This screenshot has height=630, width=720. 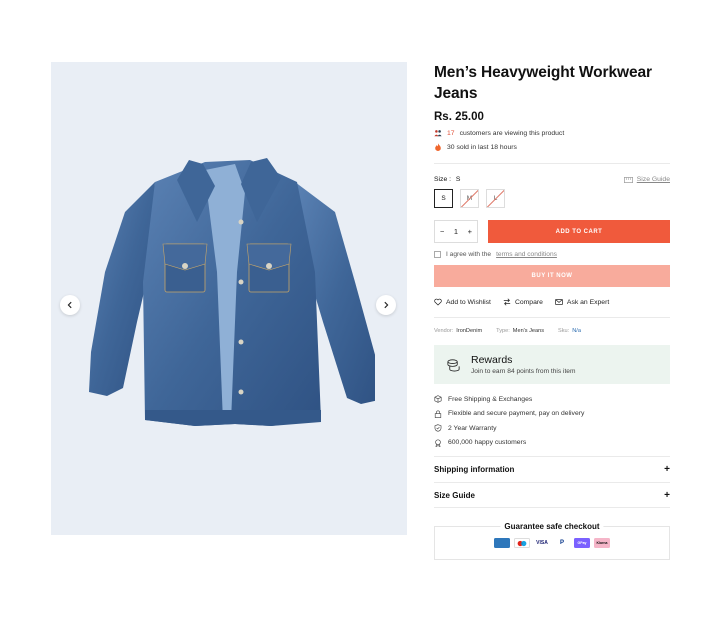 What do you see at coordinates (453, 365) in the screenshot?
I see `coins-icon` at bounding box center [453, 365].